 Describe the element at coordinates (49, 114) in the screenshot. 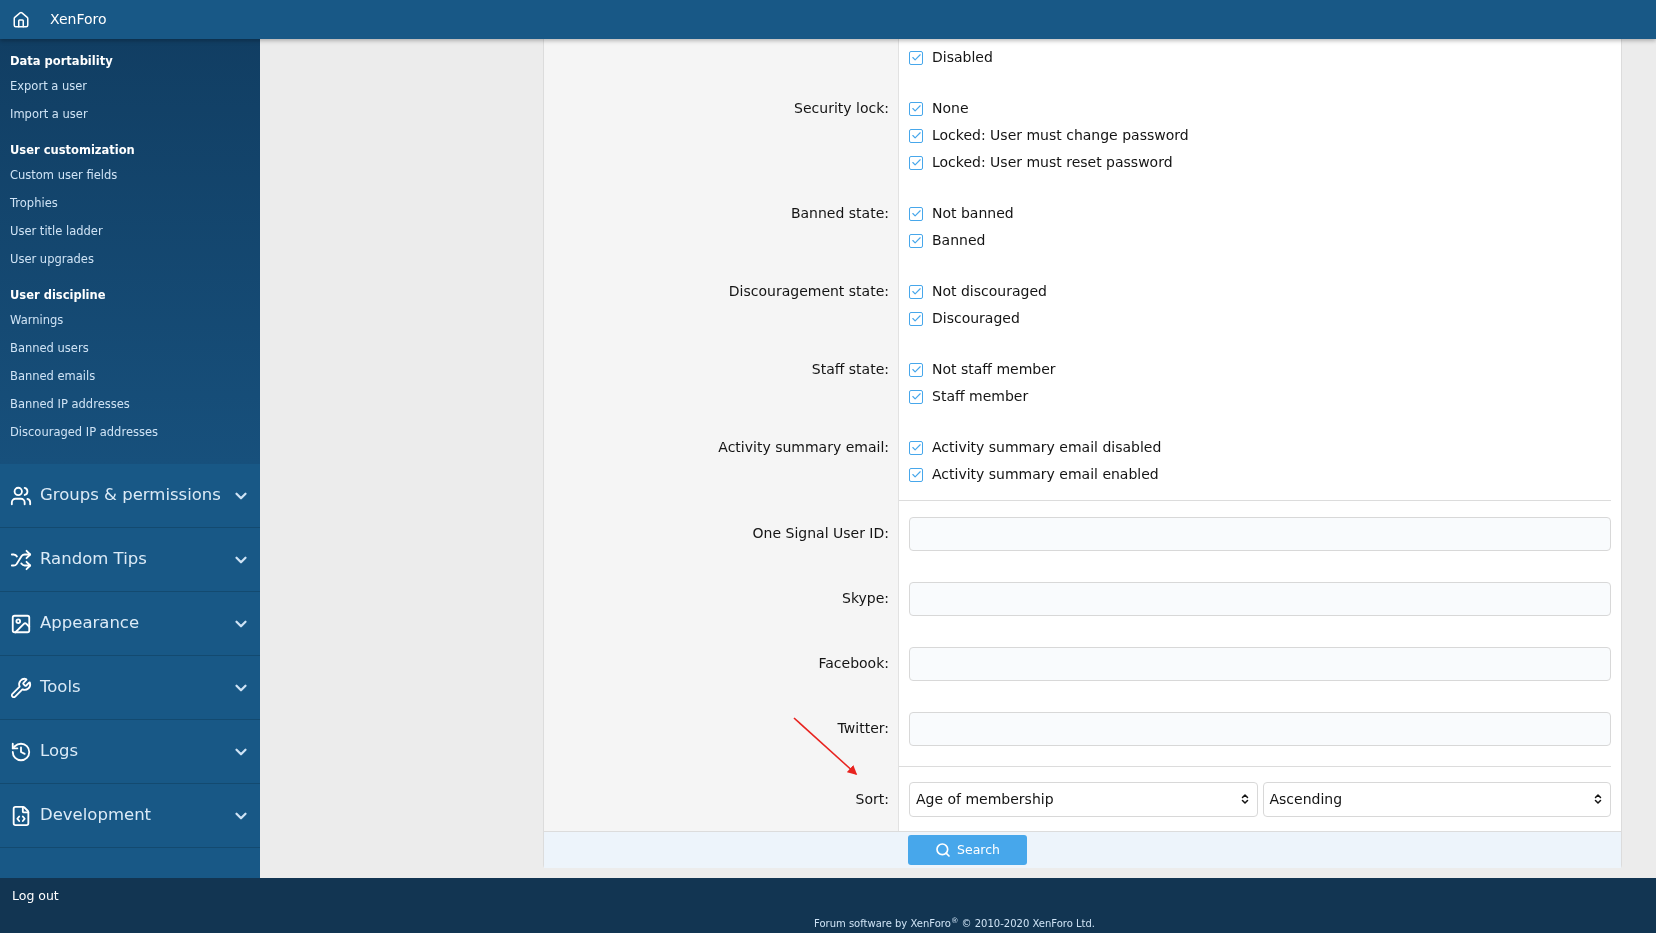

I see `sidebar-link: Import a user` at that location.